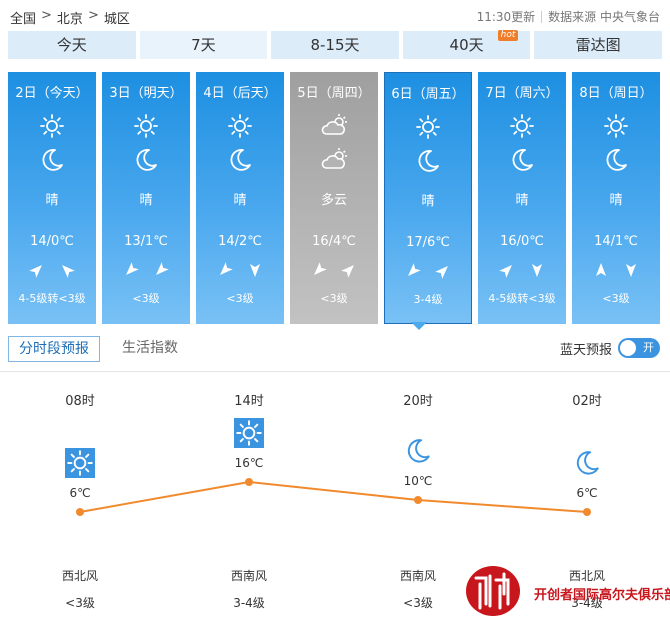 The height and width of the screenshot is (632, 670). Describe the element at coordinates (616, 93) in the screenshot. I see `day-date: 8日（周日）` at that location.